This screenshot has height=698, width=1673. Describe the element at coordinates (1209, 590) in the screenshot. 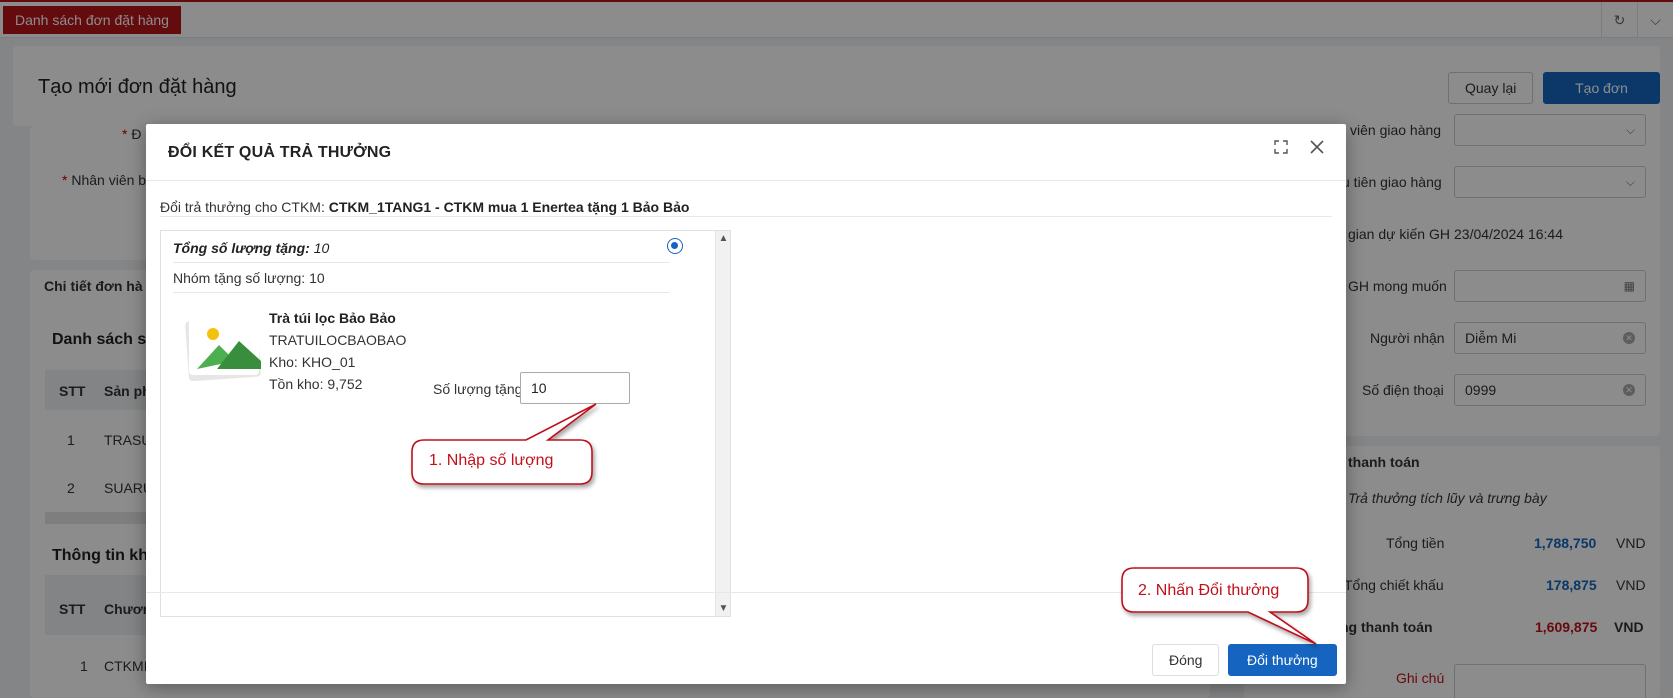

I see `callout-step-2: 2. Nhấn Đổi thưởng` at that location.